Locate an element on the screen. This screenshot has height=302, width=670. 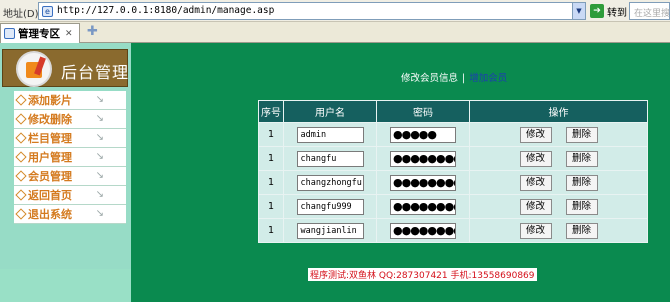
url-text: http://127.0.0.1:8180/admin/manage.asp is located at coordinates (166, 10).